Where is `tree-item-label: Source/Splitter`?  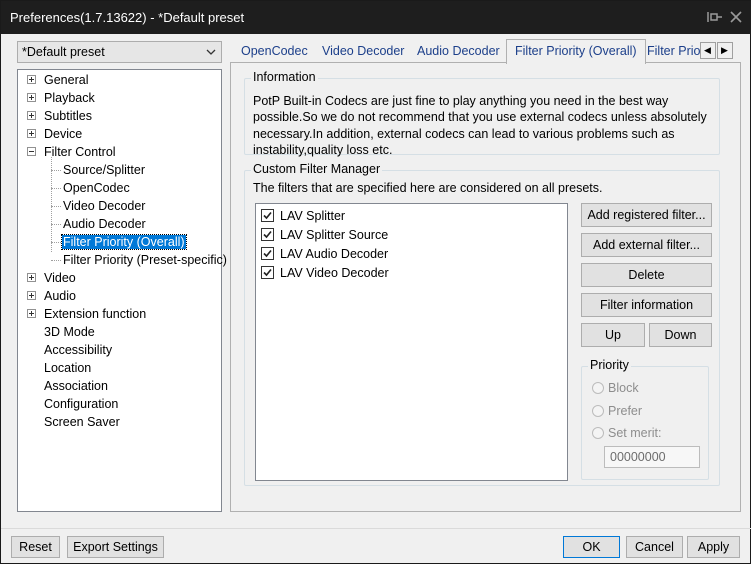
tree-item-label: Source/Splitter is located at coordinates (104, 170).